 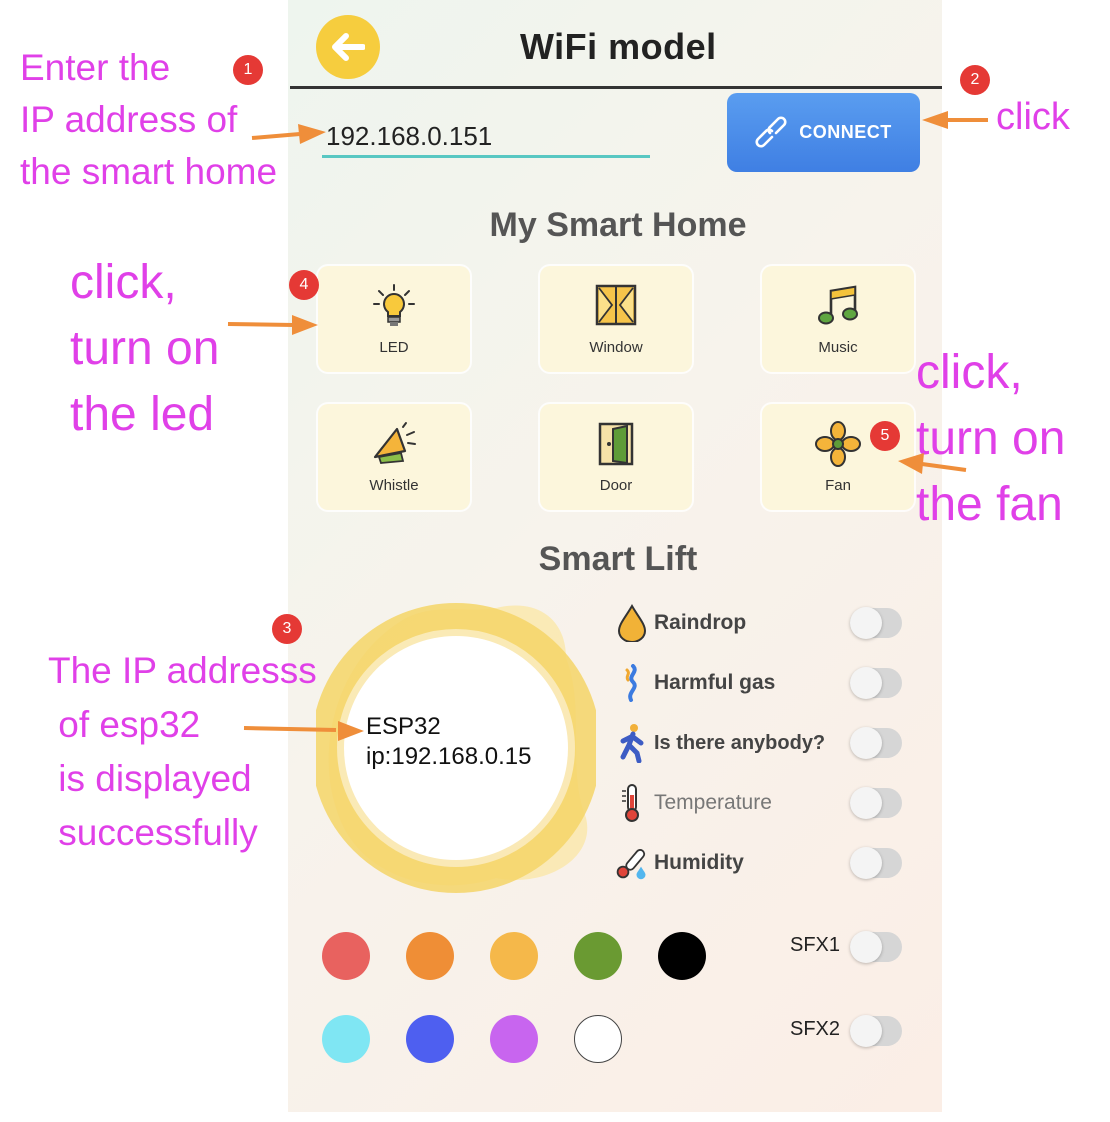 I want to click on gas-icon, so click(x=632, y=683).